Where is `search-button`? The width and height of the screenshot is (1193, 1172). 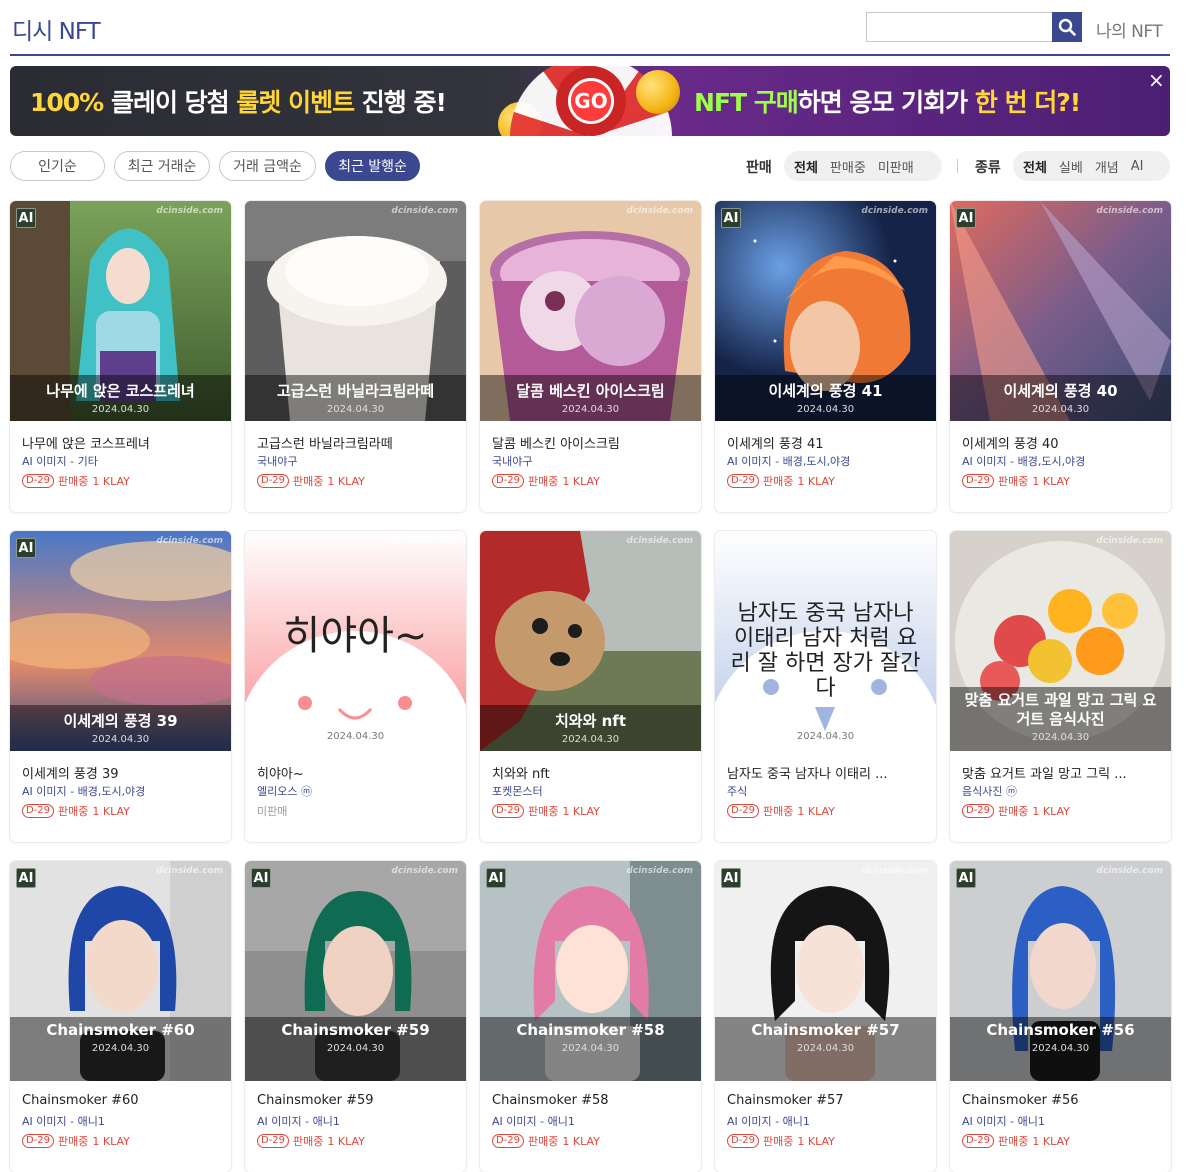
search-button is located at coordinates (1067, 27).